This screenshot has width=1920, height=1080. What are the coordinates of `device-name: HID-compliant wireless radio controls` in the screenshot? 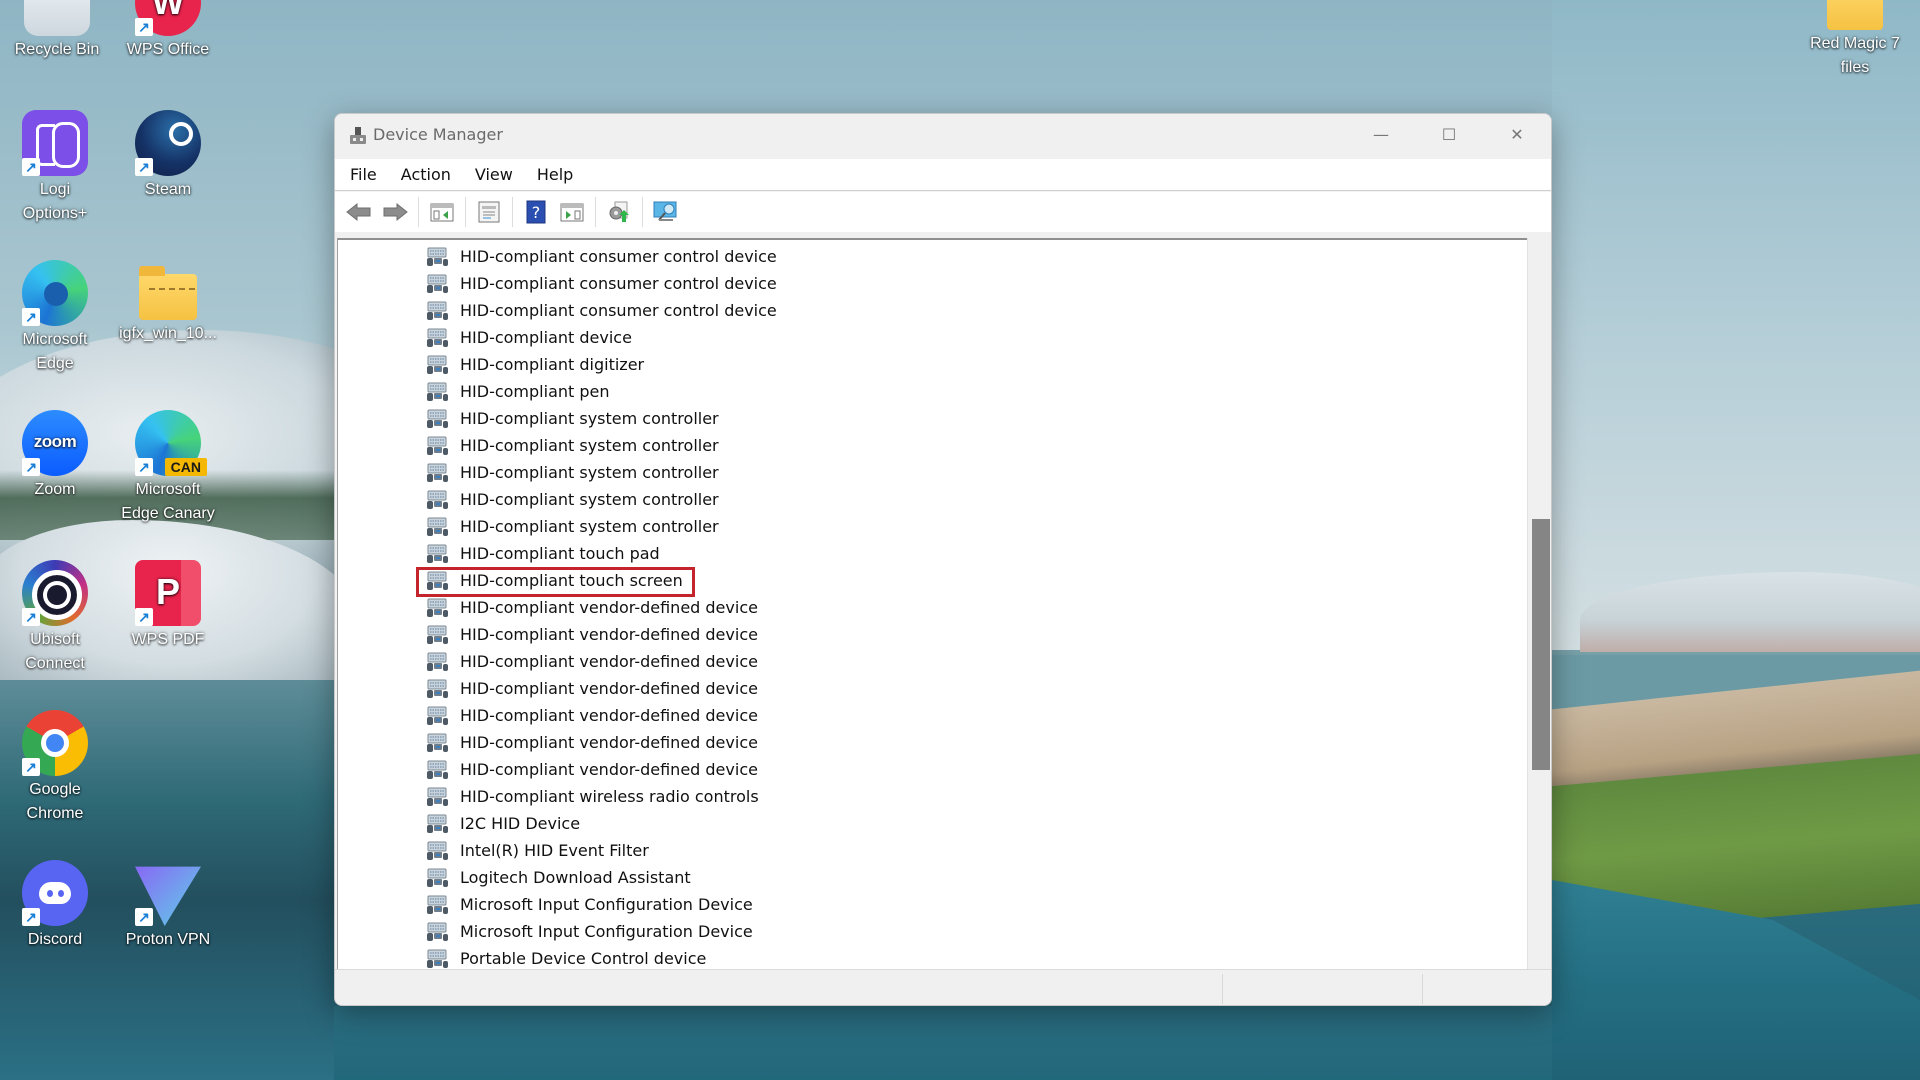 It's located at (609, 796).